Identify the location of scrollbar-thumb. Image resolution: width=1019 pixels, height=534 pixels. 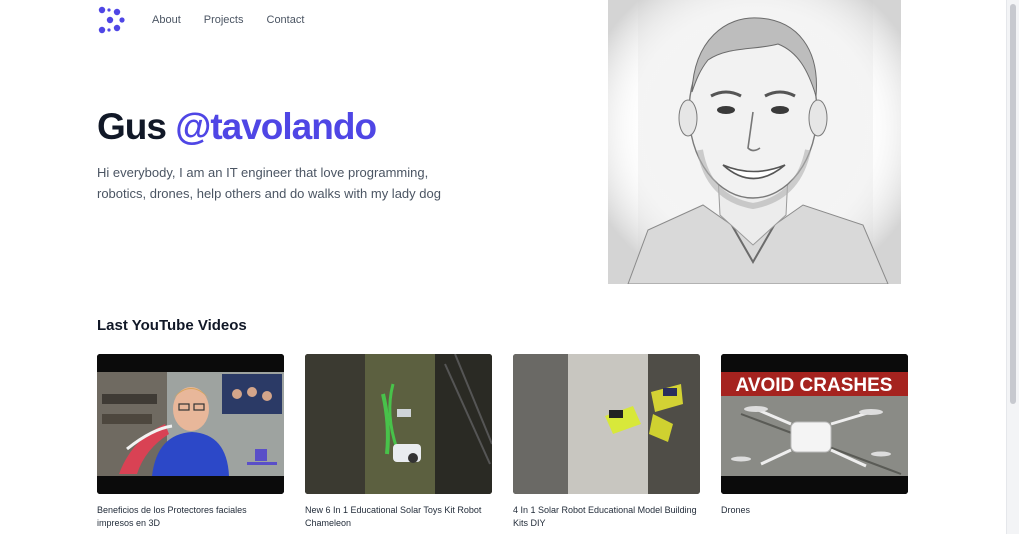
(1013, 204).